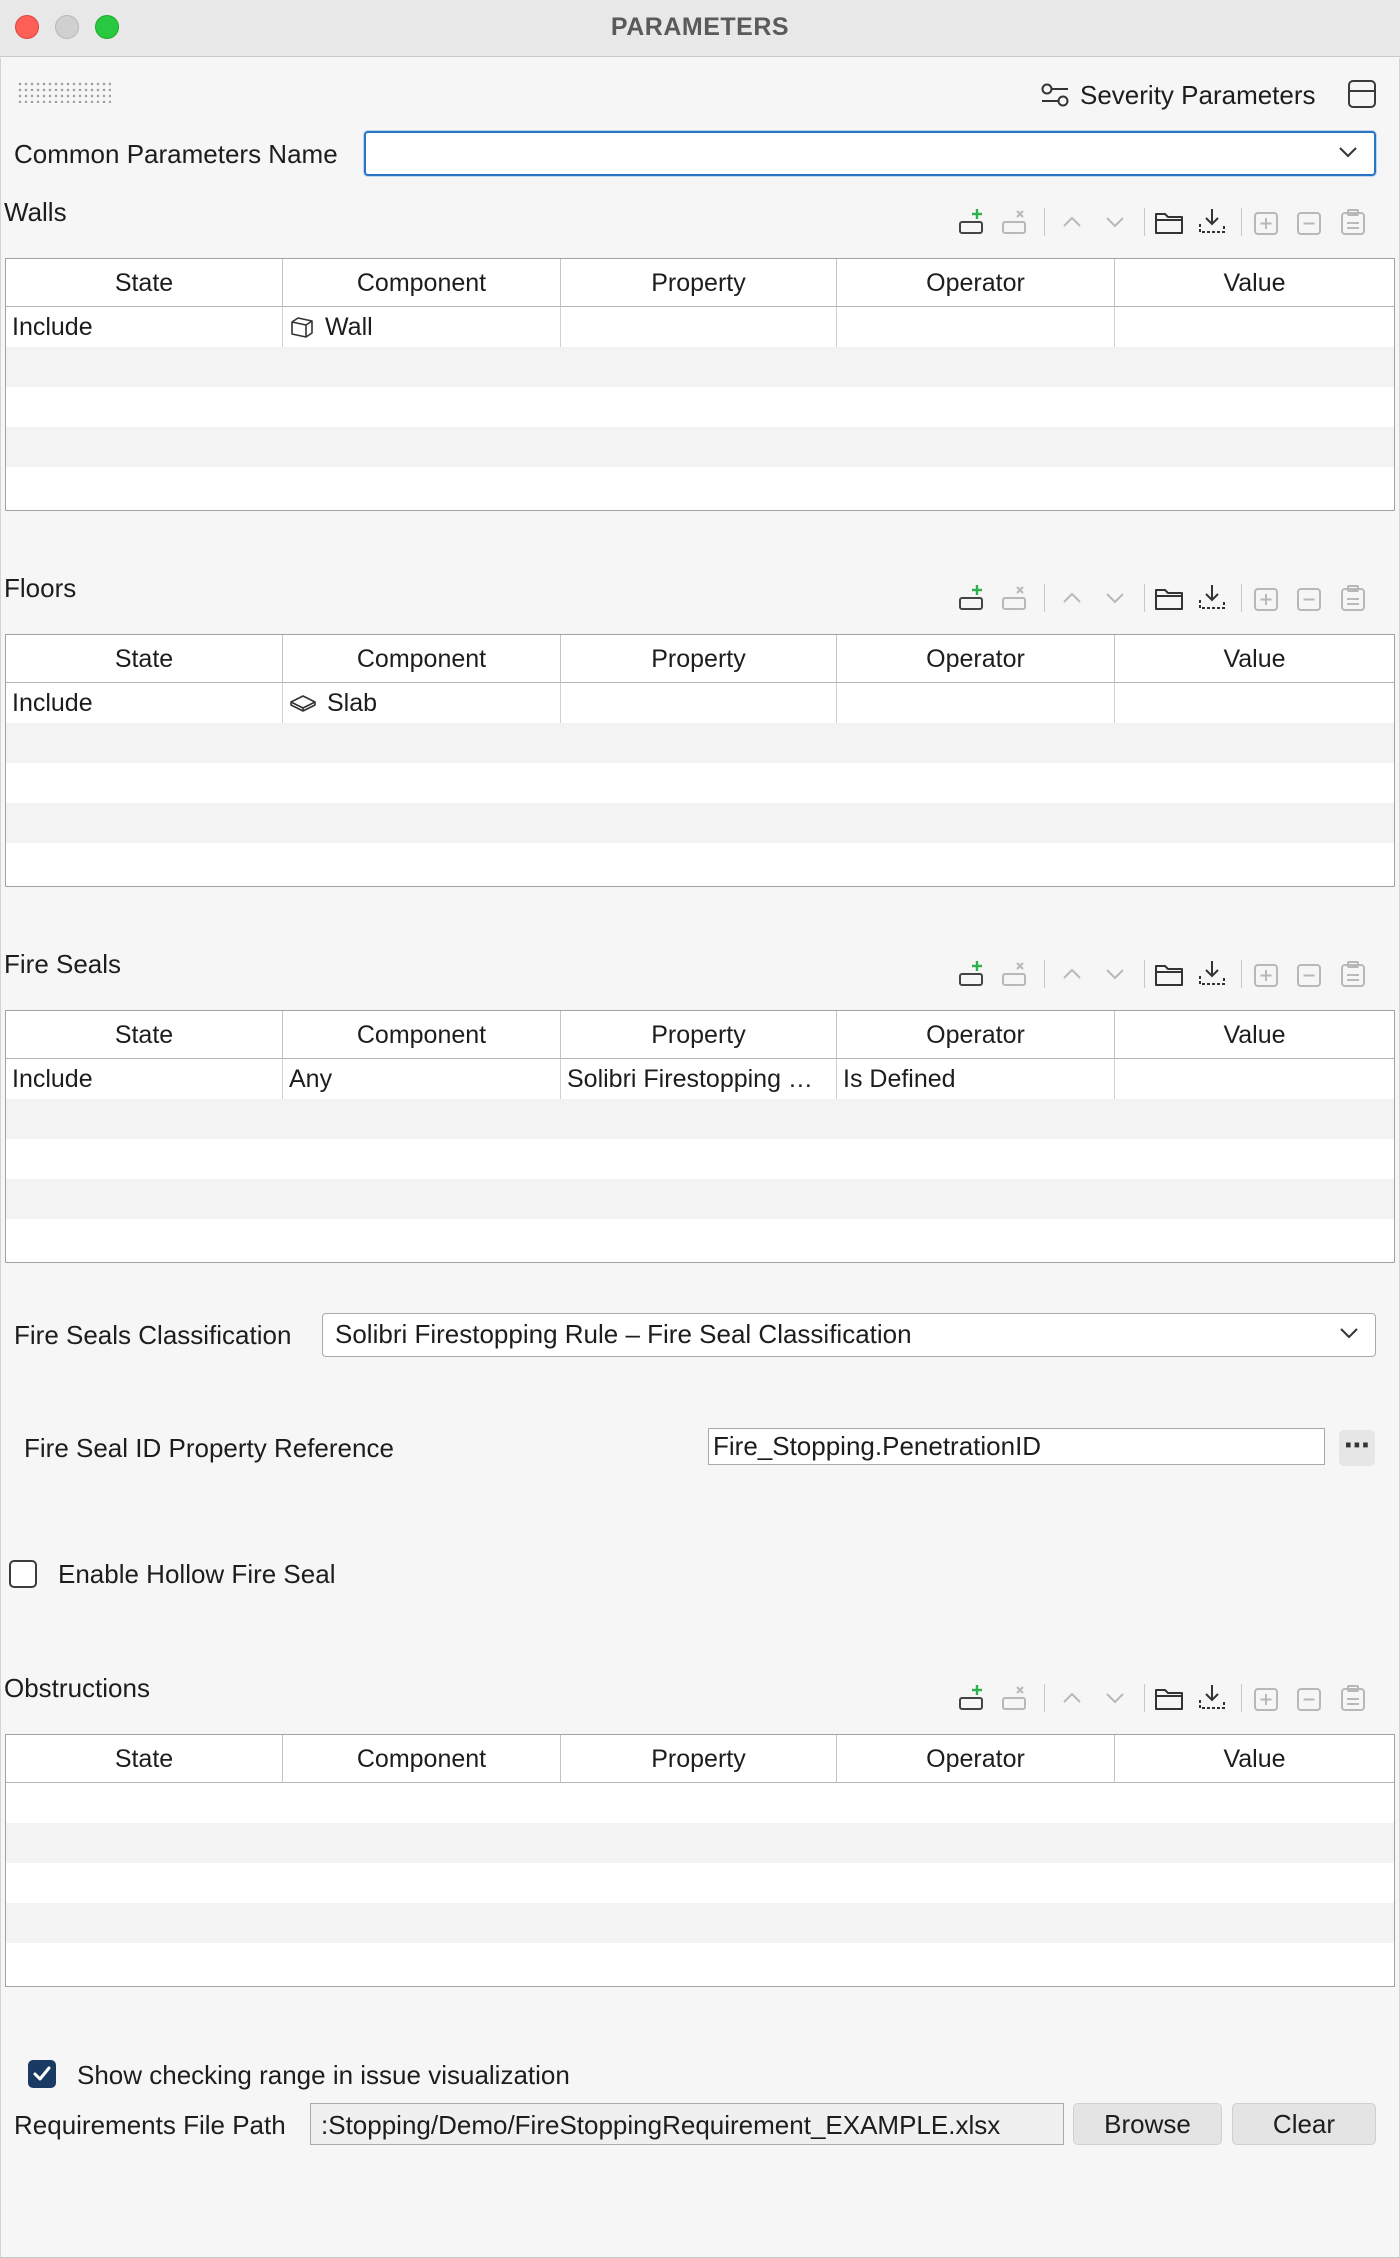 The image size is (1400, 2258). What do you see at coordinates (870, 153) in the screenshot?
I see `common-parameters-name-combo` at bounding box center [870, 153].